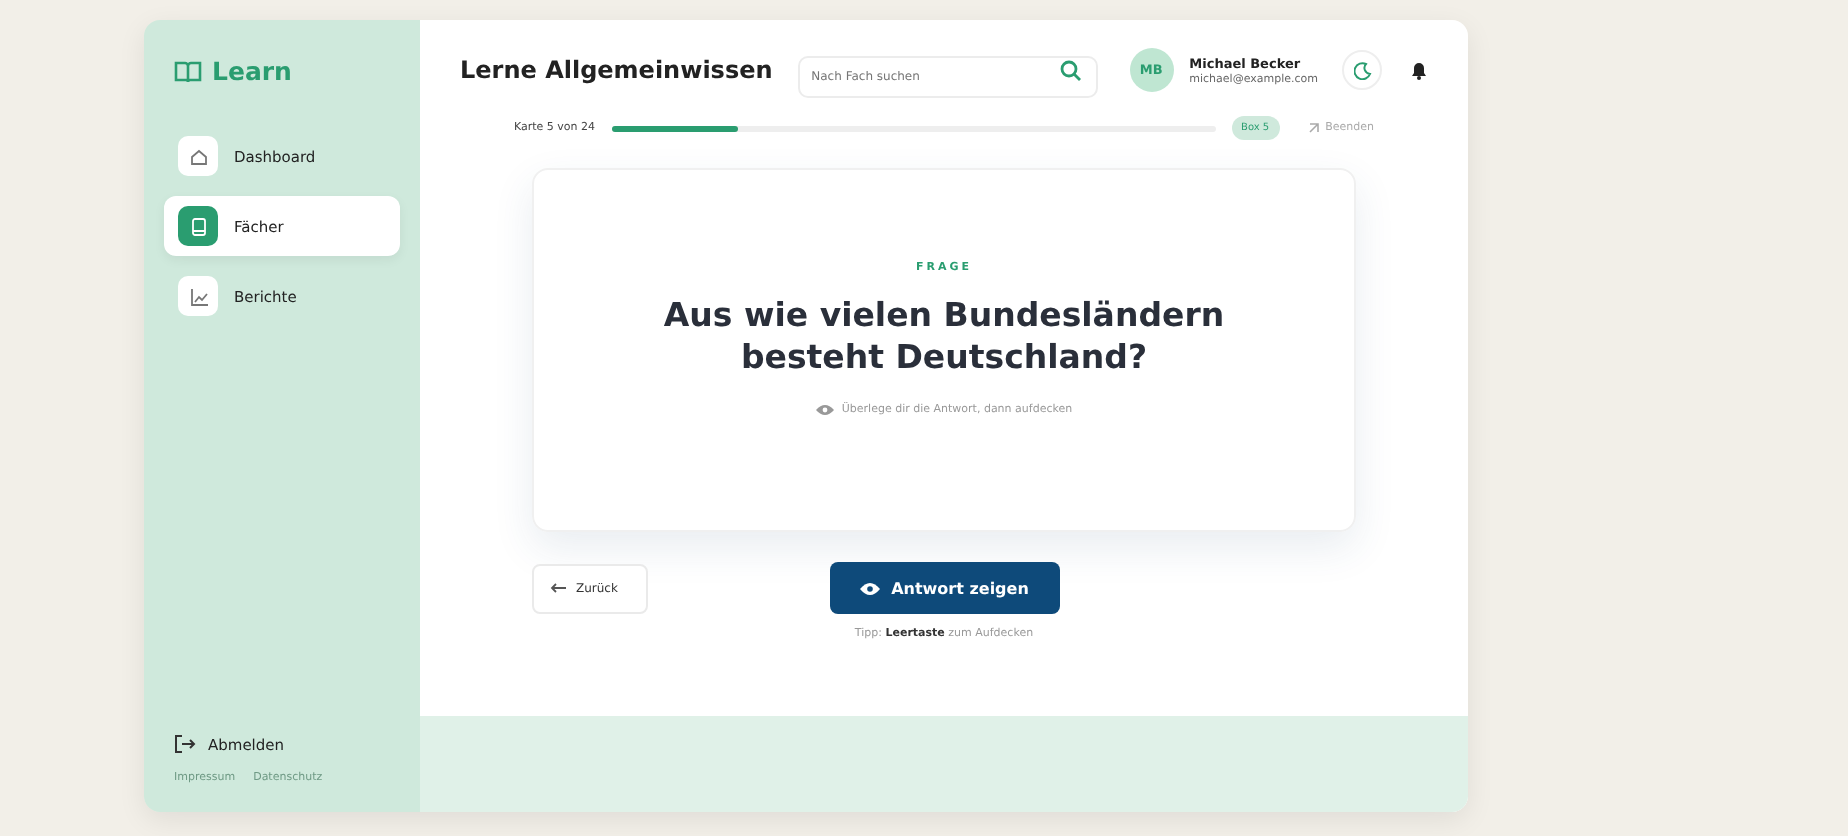 The width and height of the screenshot is (1848, 836). I want to click on logout-icon, so click(185, 744).